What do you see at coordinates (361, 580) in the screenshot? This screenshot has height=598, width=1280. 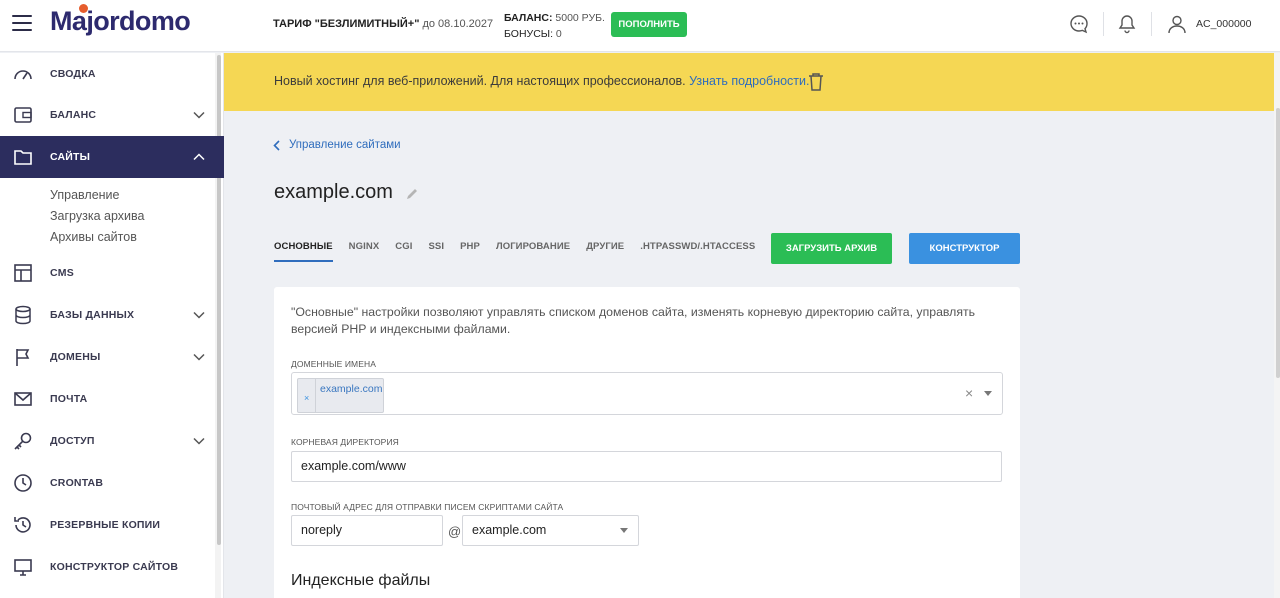 I see `index-files-title: Индексные файлы` at bounding box center [361, 580].